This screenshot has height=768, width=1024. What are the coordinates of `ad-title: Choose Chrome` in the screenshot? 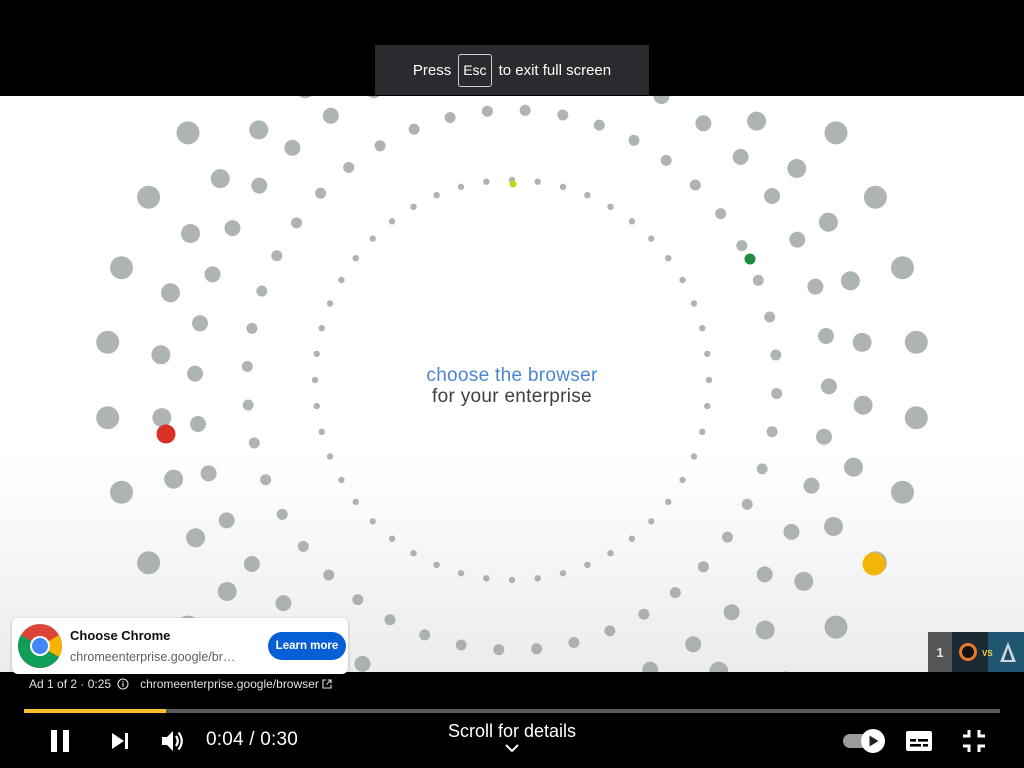 It's located at (164, 635).